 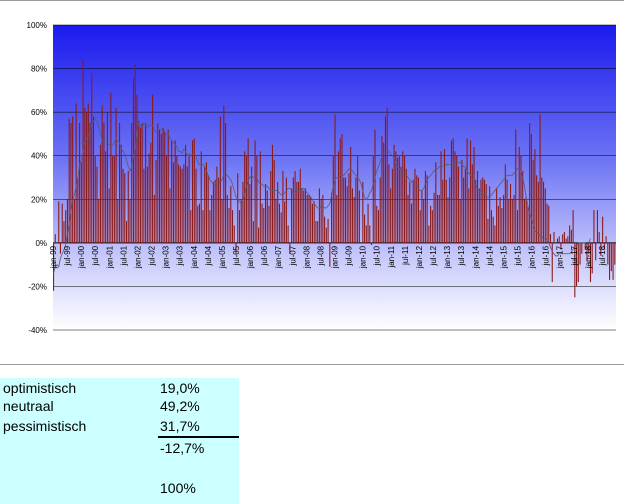 I want to click on x-tick-label: jan-16, so click(x=532, y=257).